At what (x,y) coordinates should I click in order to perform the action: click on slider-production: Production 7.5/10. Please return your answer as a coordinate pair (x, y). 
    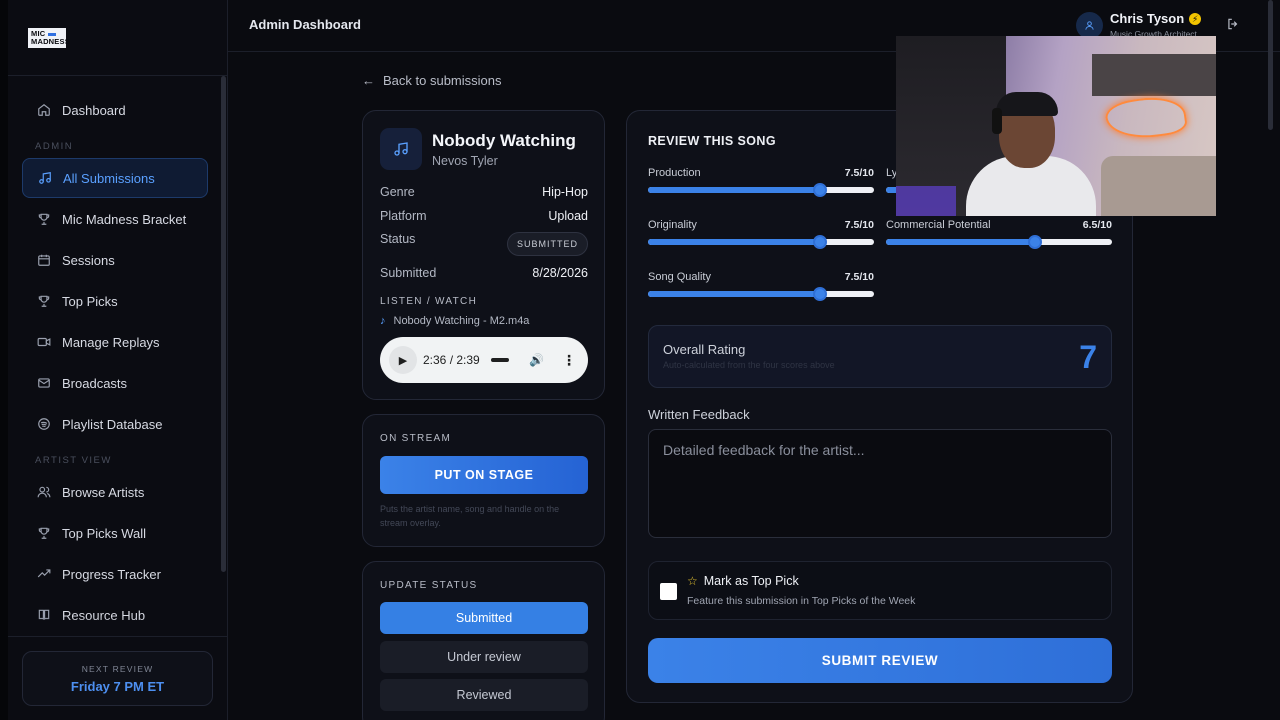
    Looking at the image, I should click on (761, 182).